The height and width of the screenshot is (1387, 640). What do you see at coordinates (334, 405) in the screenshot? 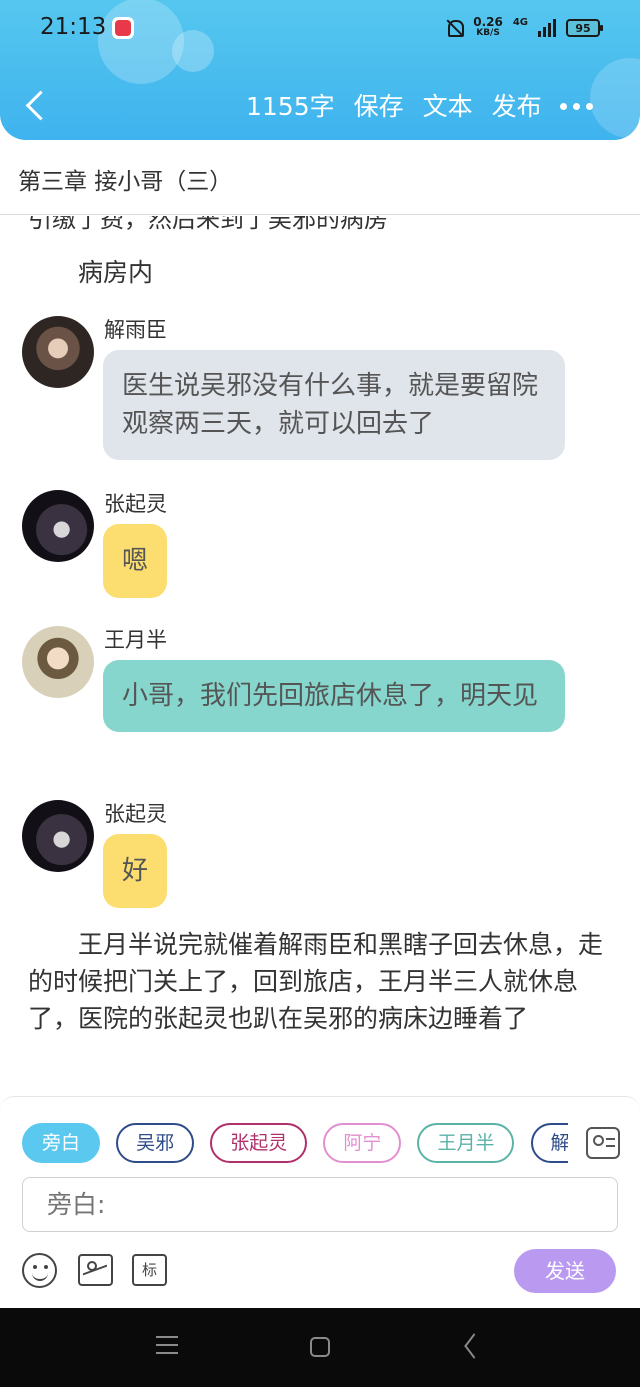
I see `message-bubble: 医生说吴邪没有什么事，就是要留院观察两三天，就可以回去了` at bounding box center [334, 405].